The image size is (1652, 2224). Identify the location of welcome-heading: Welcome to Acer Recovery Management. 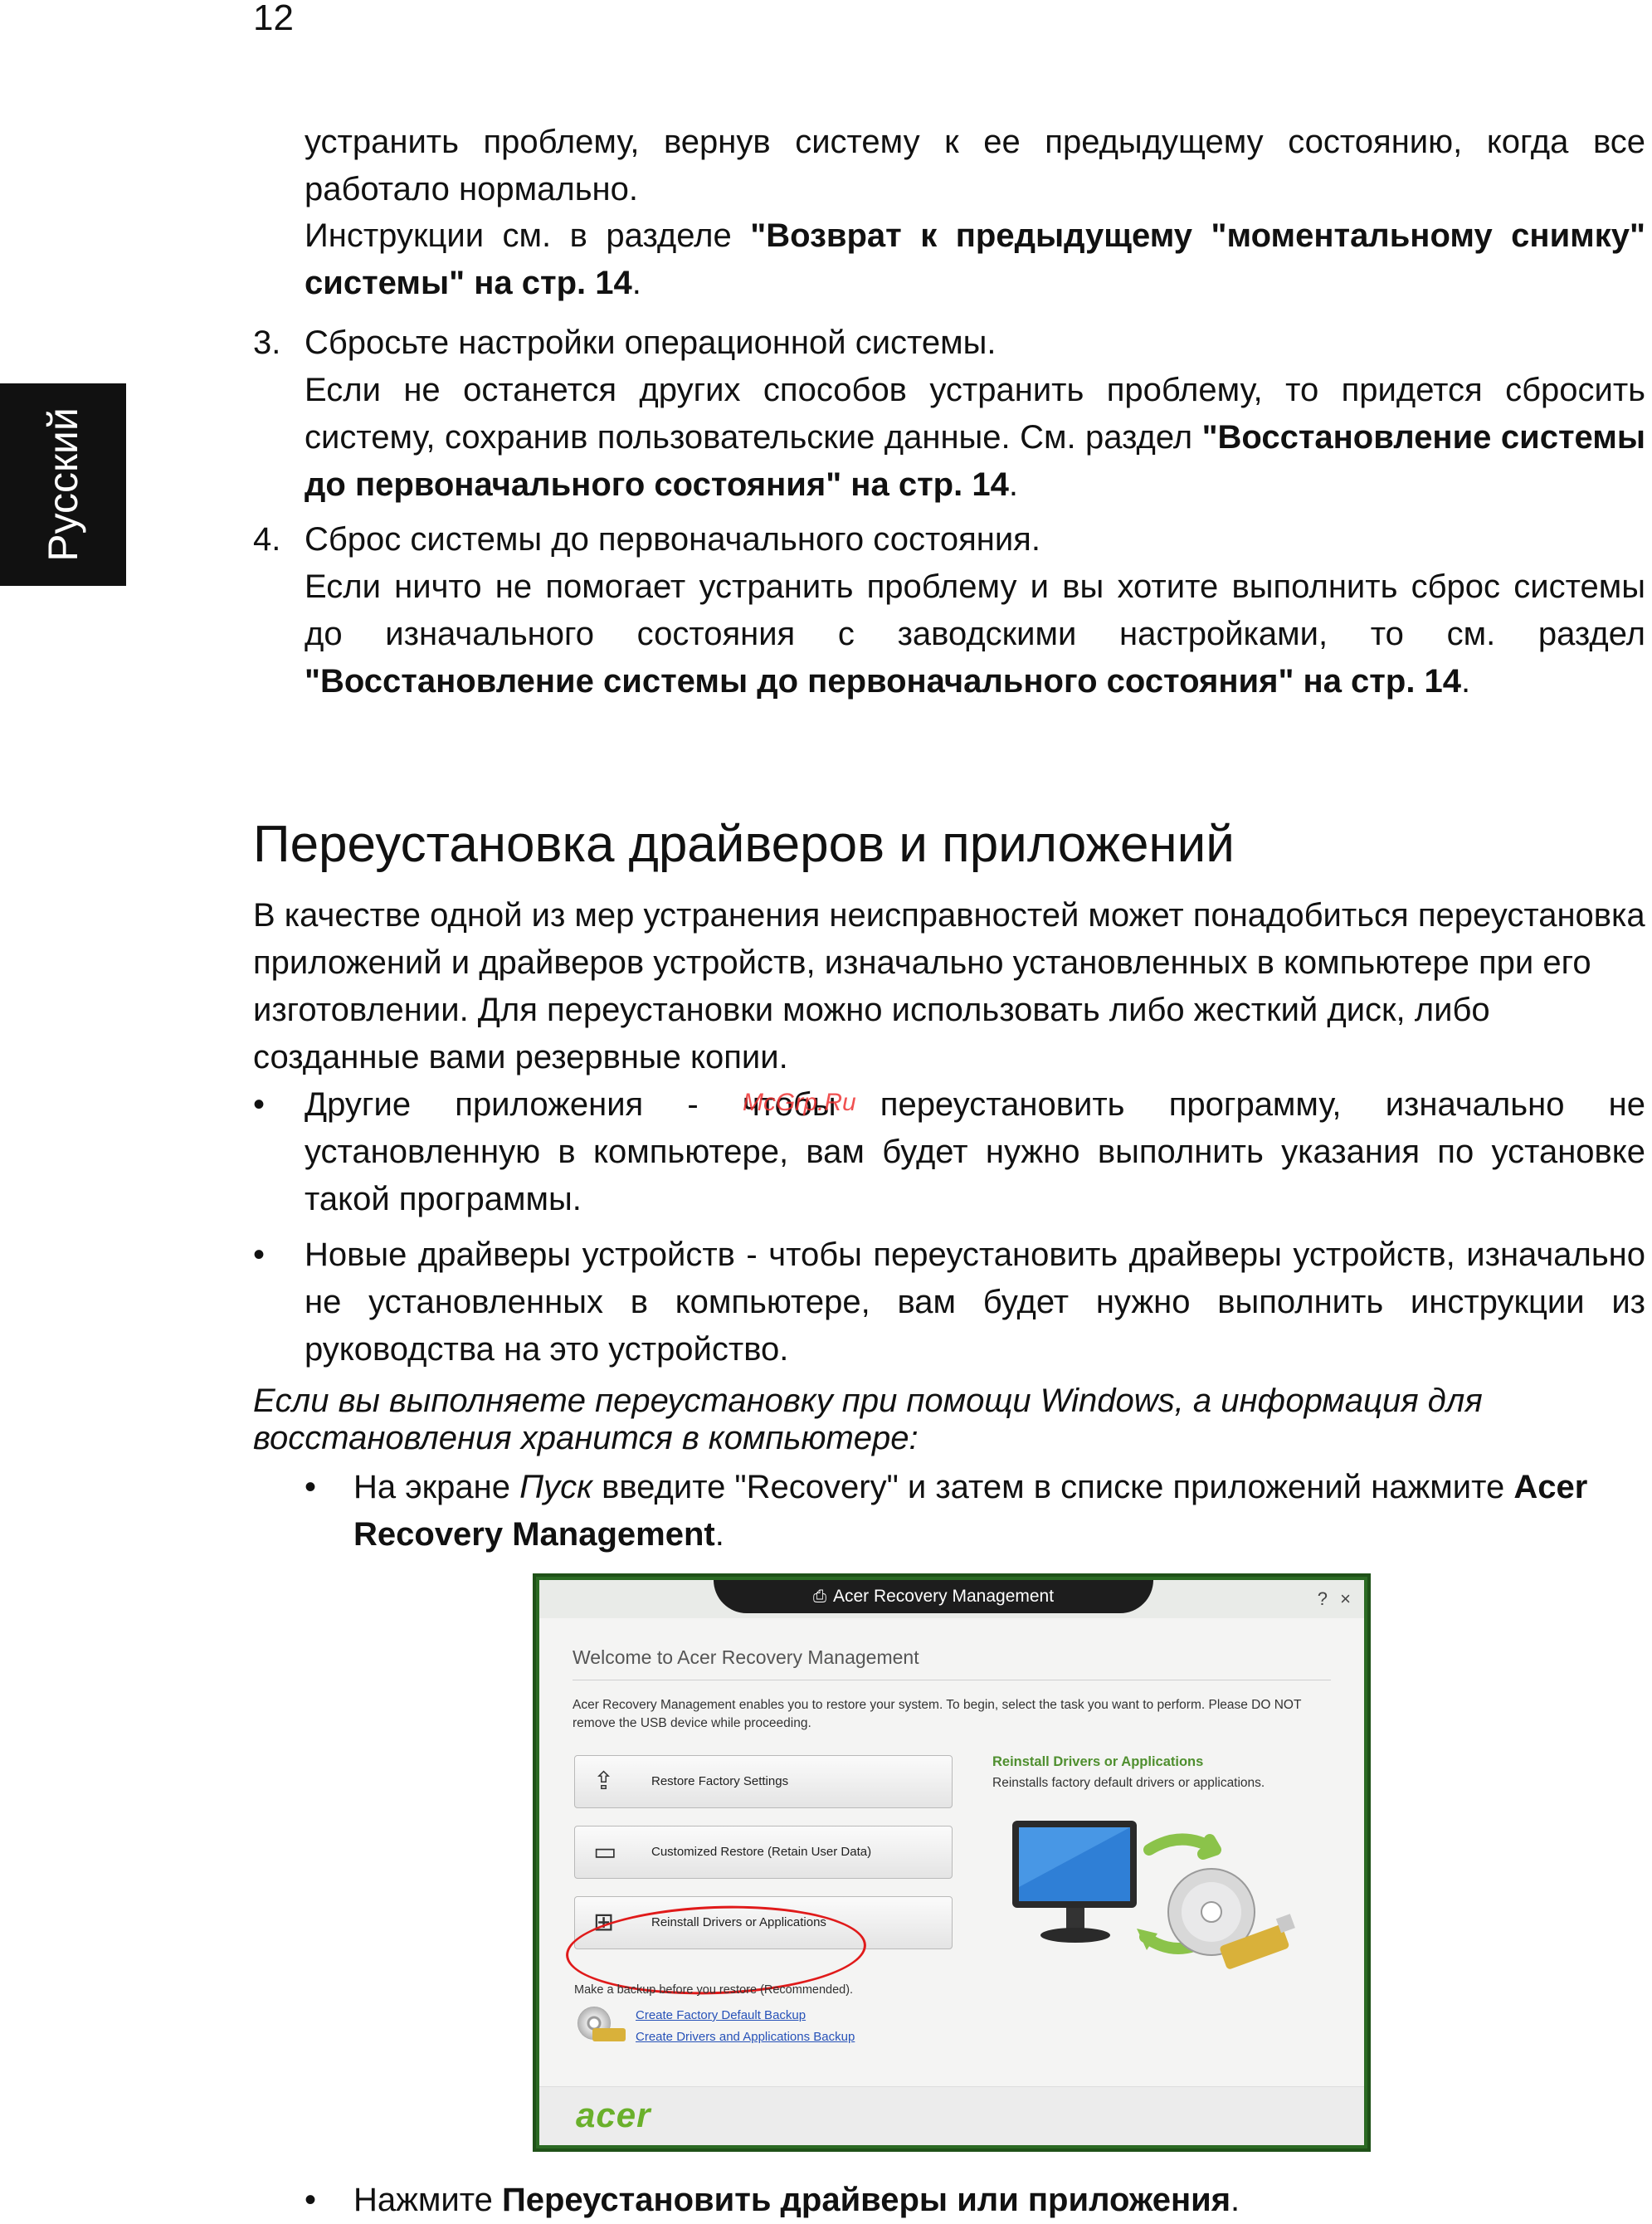
(746, 1657).